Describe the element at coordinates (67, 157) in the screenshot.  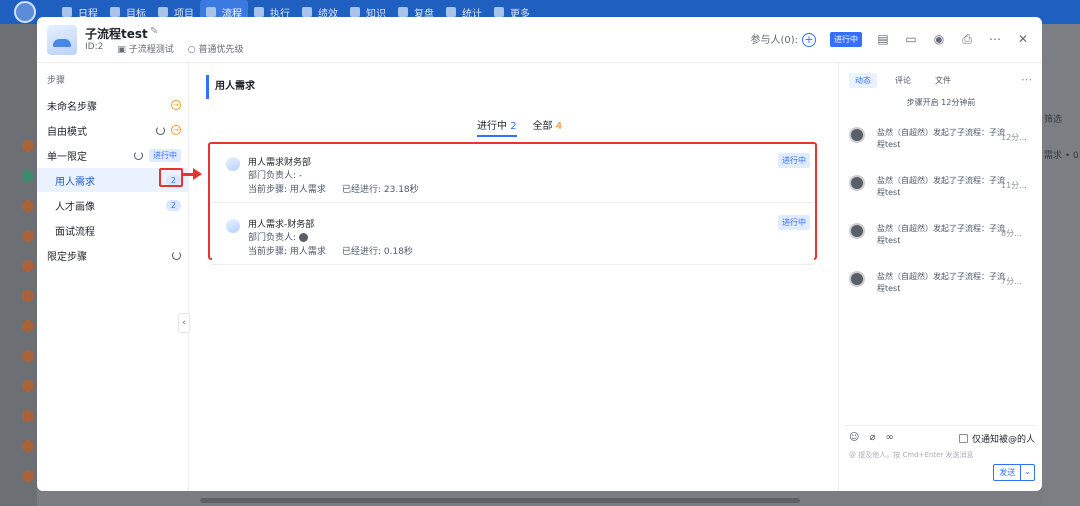
I see `step-label: 单一限定` at that location.